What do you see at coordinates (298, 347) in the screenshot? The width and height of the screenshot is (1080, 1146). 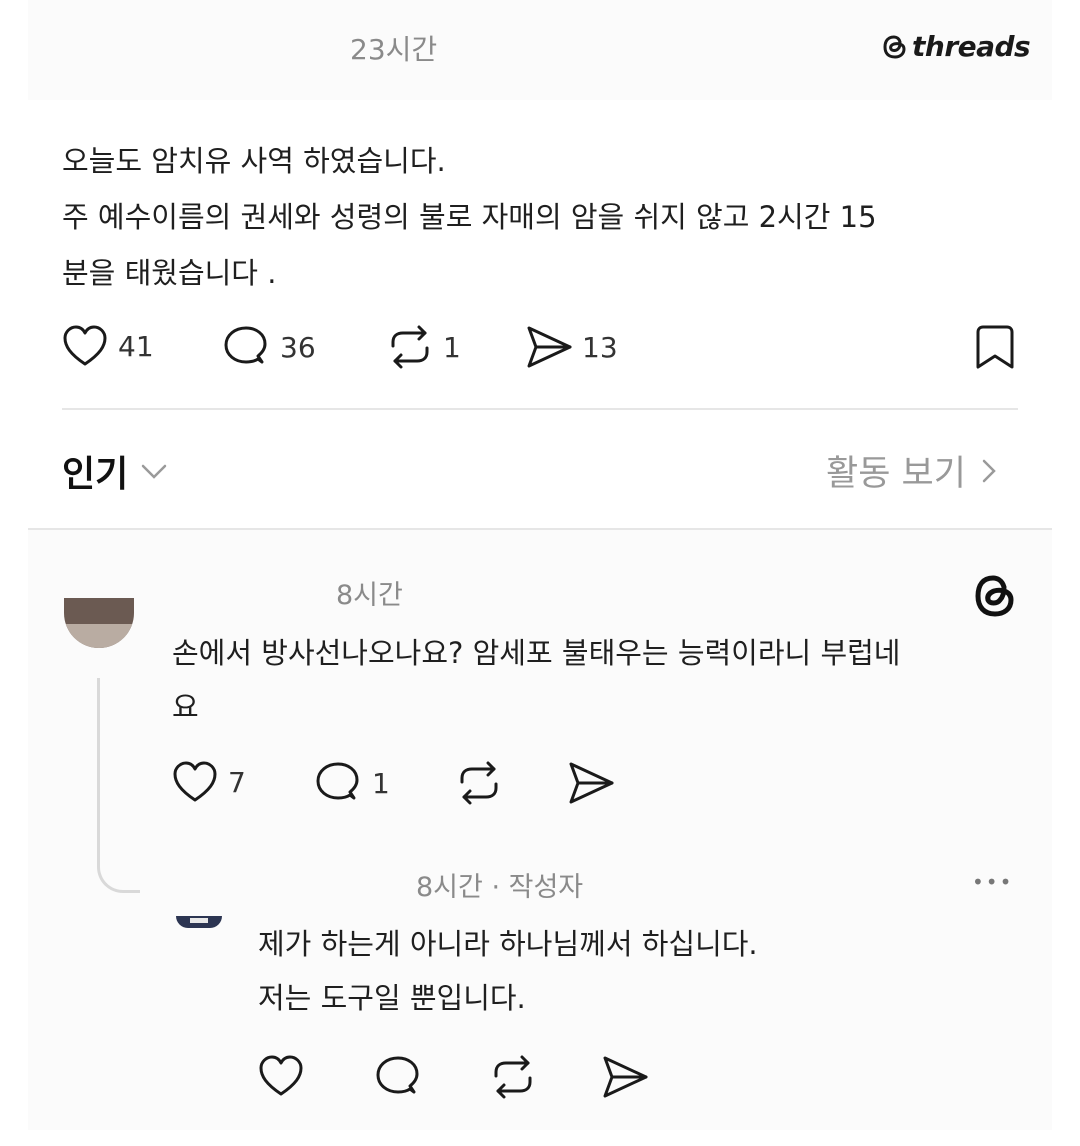 I see `comment-count: 36` at bounding box center [298, 347].